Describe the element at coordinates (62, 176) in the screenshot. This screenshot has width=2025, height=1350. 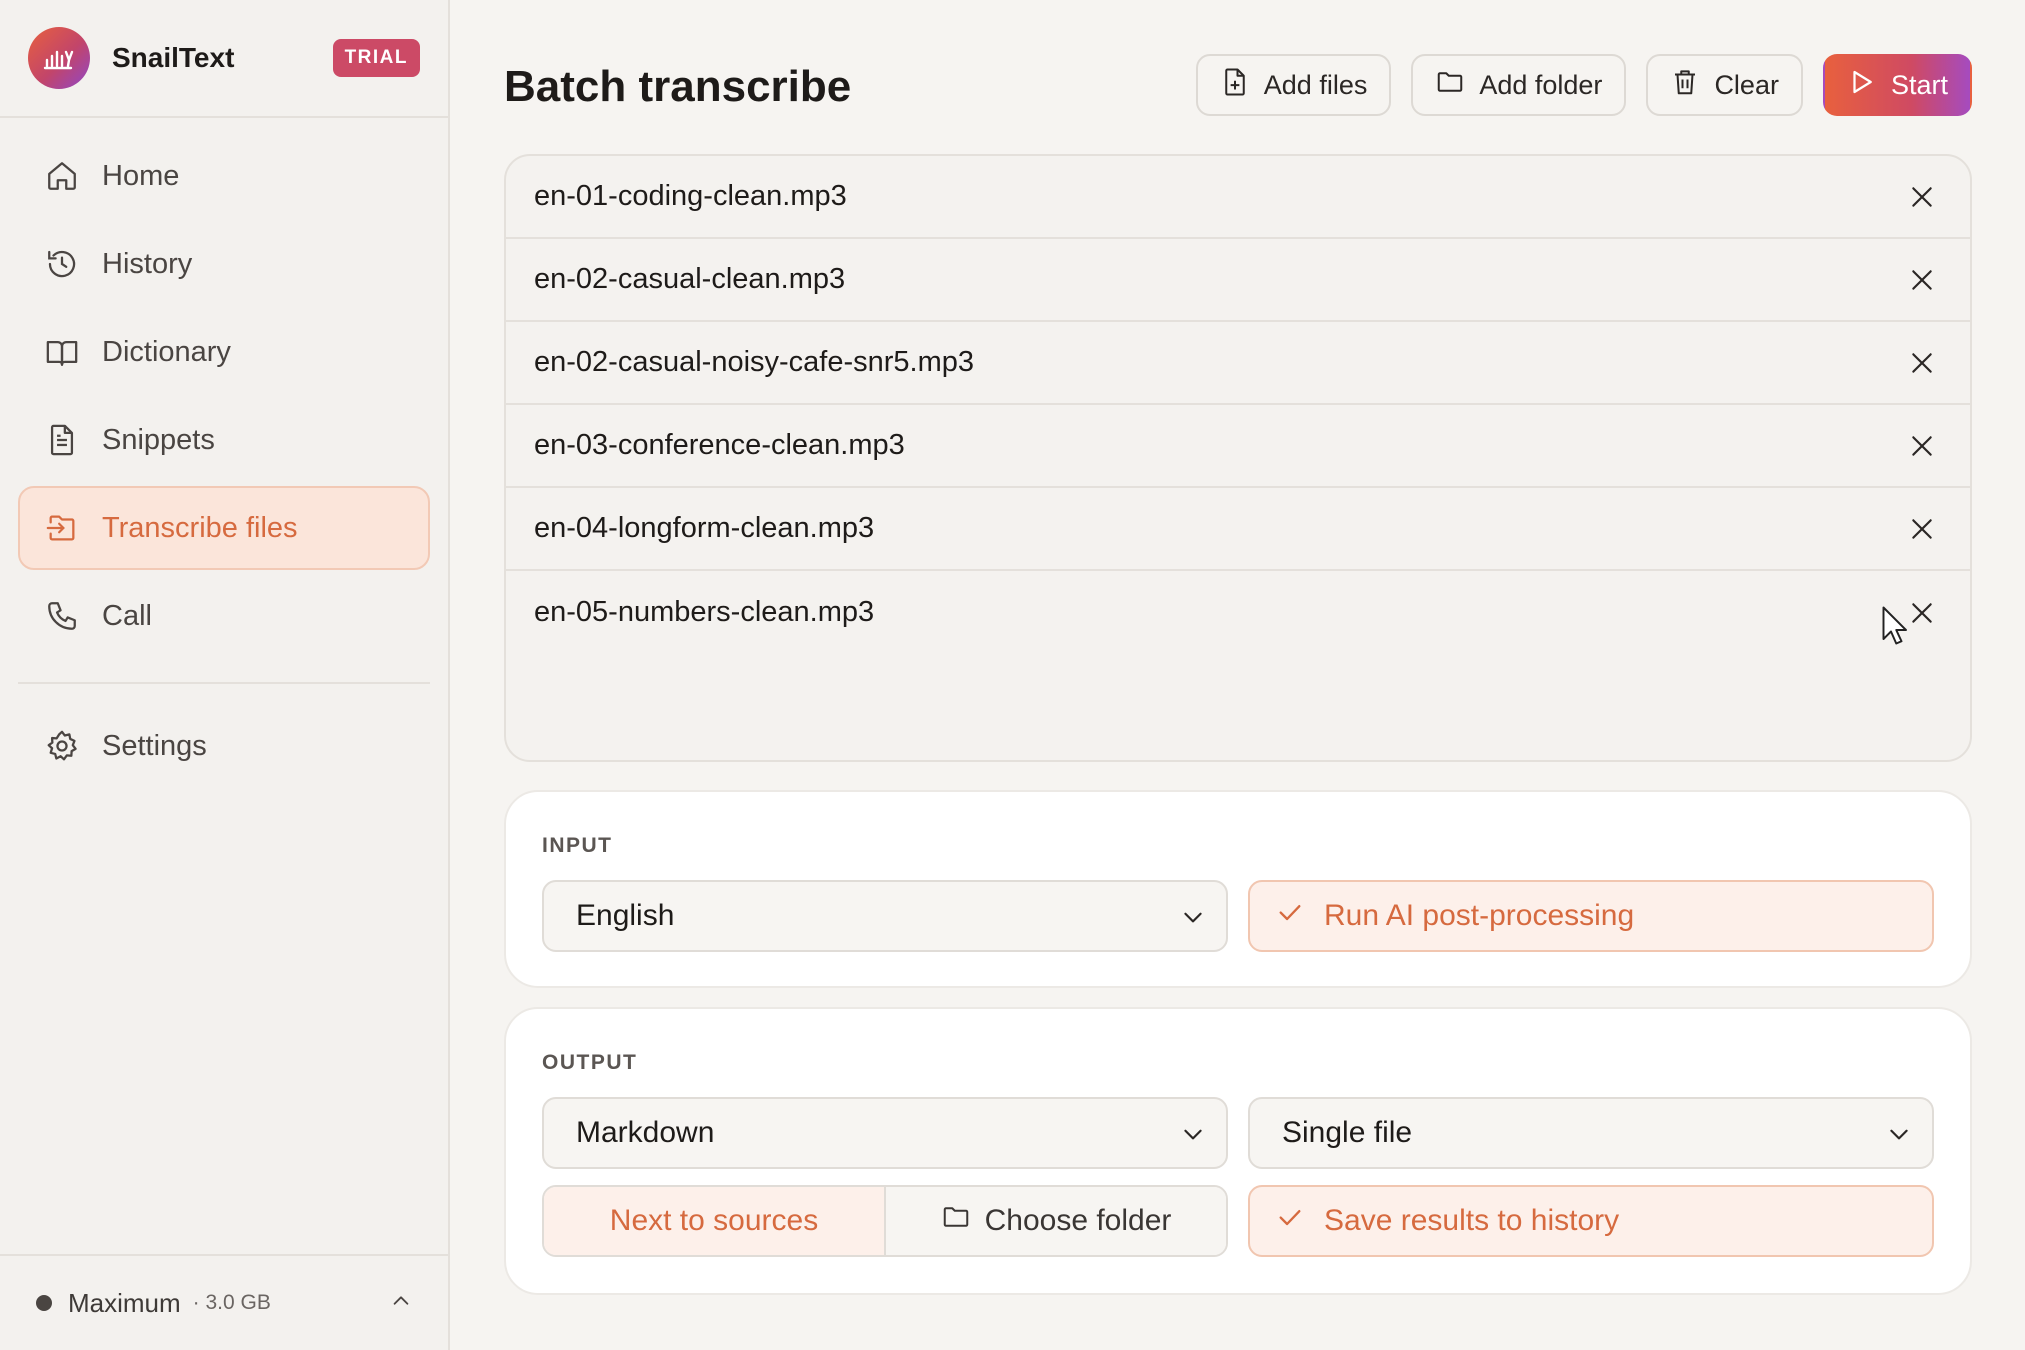
I see `home-icon` at that location.